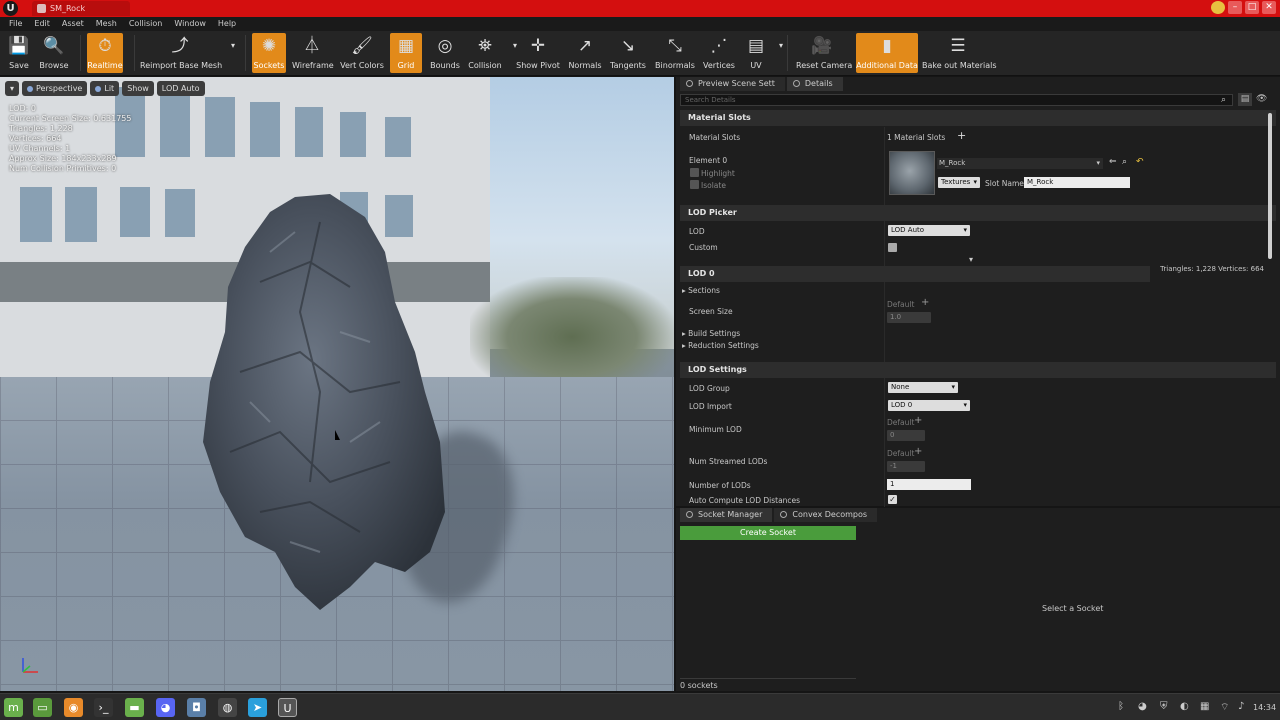 This screenshot has width=1280, height=720. What do you see at coordinates (105, 88) in the screenshot?
I see `lit-button: Lit` at bounding box center [105, 88].